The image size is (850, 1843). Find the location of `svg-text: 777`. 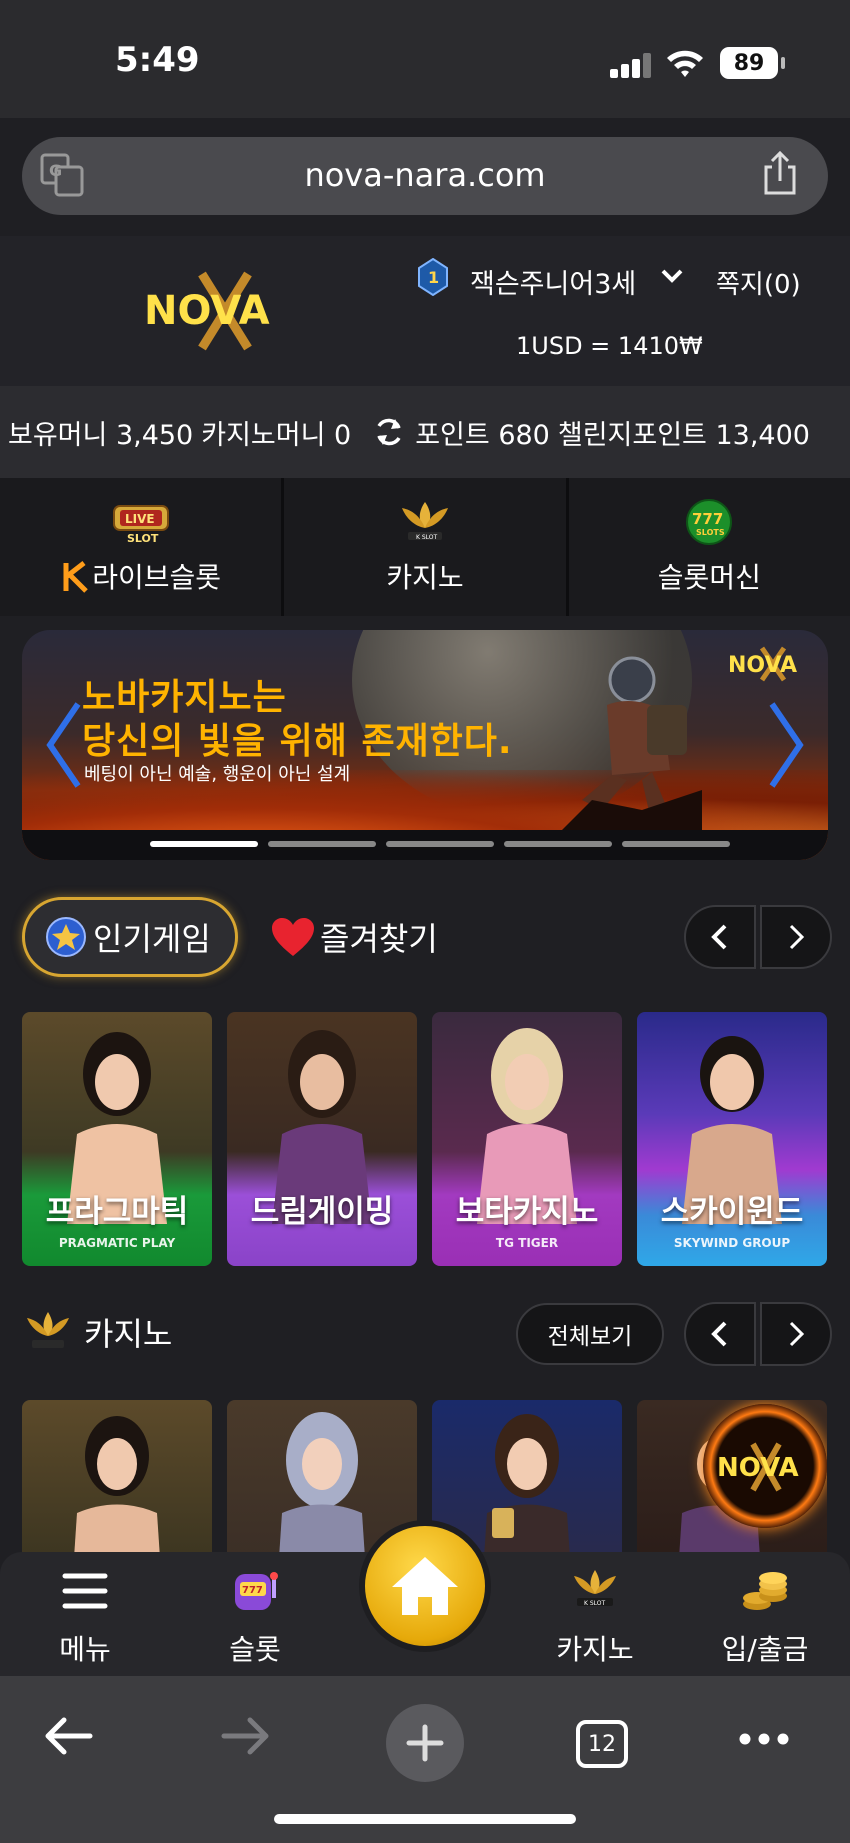

svg-text: 777 is located at coordinates (252, 1590).